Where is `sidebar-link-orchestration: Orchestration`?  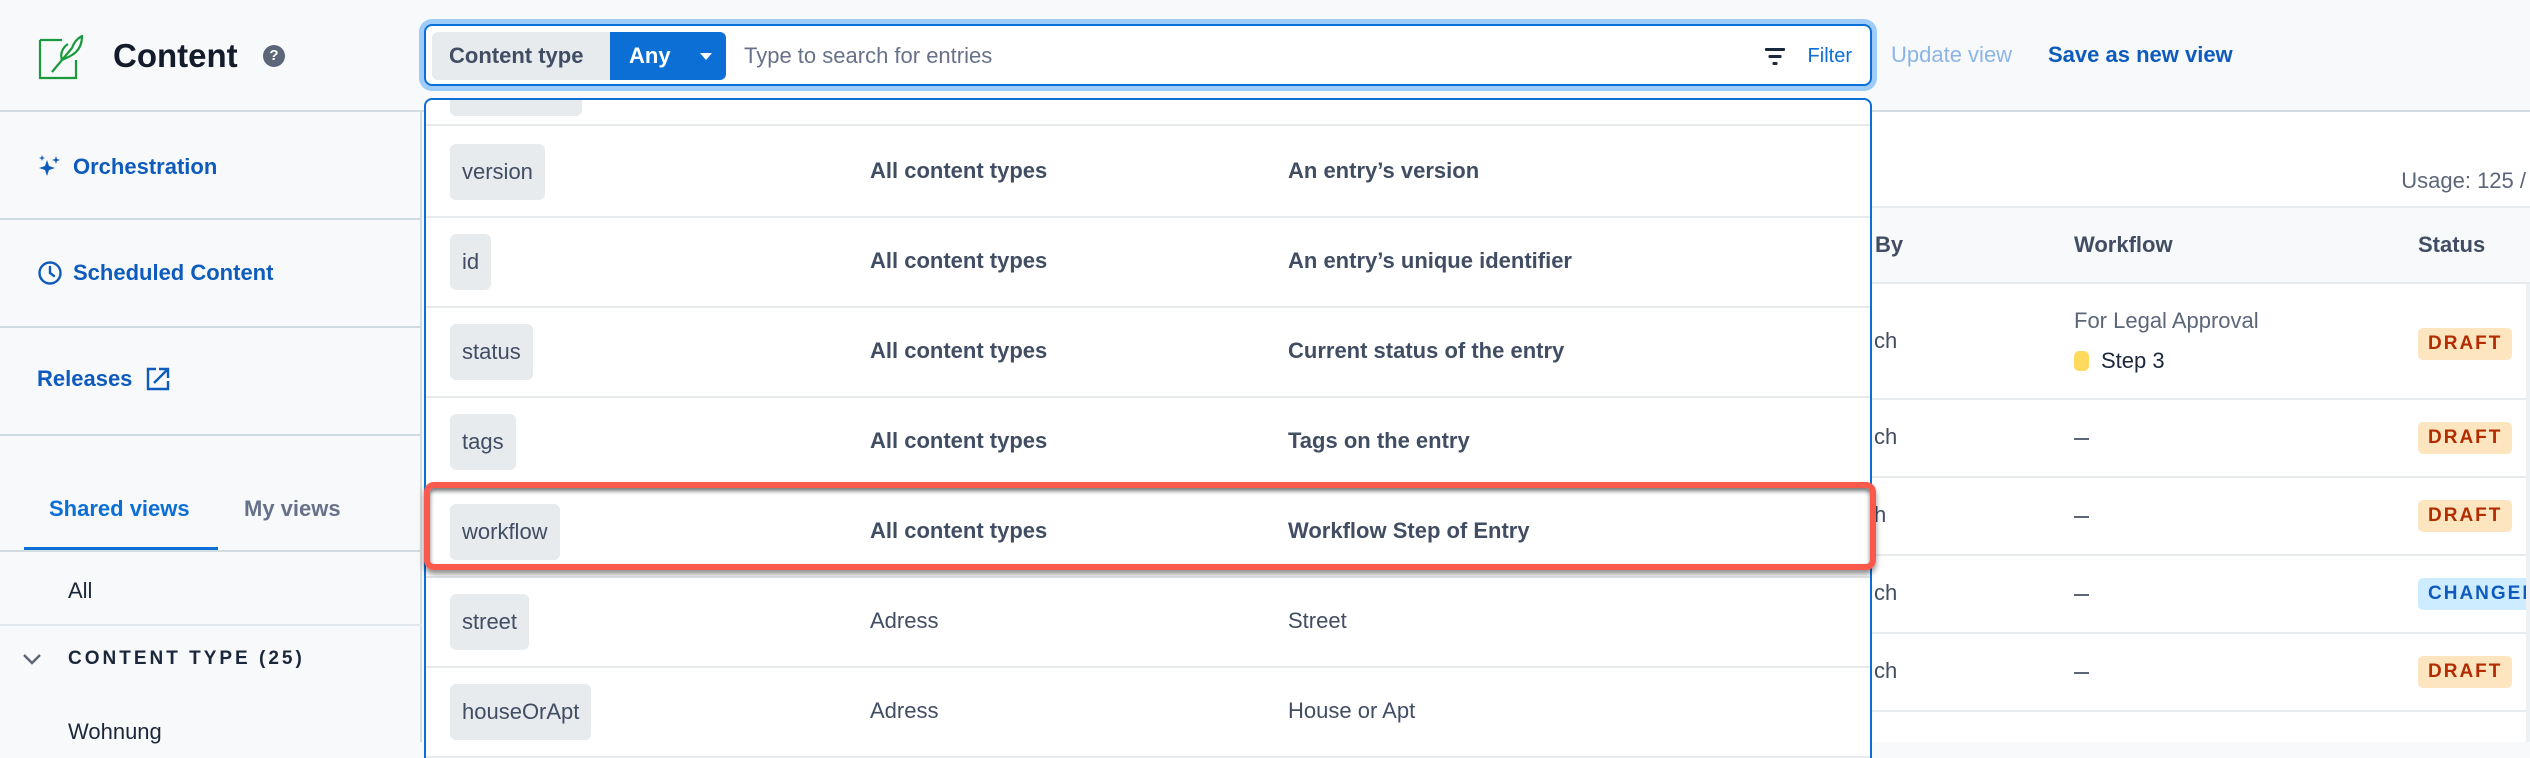
sidebar-link-orchestration: Orchestration is located at coordinates (127, 167).